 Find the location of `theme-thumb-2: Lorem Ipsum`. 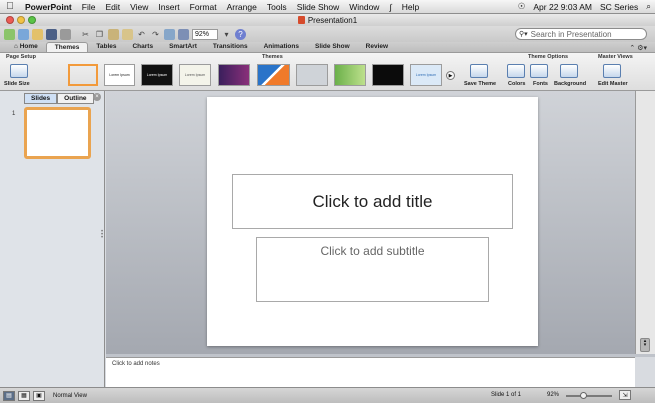

theme-thumb-2: Lorem Ipsum is located at coordinates (119, 75).